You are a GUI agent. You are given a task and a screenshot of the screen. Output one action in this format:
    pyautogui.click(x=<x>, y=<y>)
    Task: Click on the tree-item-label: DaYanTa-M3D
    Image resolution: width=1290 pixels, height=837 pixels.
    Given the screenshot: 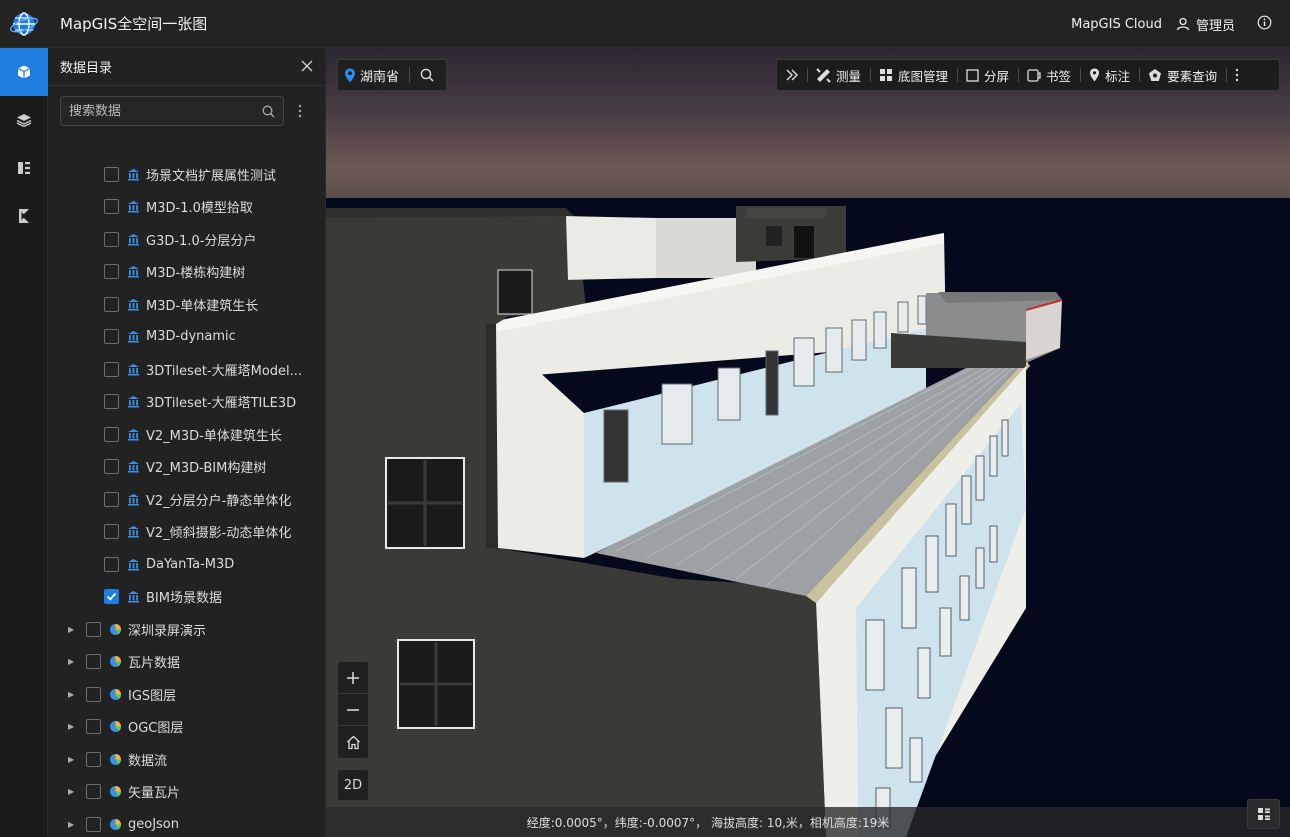 What is the action you would take?
    pyautogui.click(x=190, y=564)
    